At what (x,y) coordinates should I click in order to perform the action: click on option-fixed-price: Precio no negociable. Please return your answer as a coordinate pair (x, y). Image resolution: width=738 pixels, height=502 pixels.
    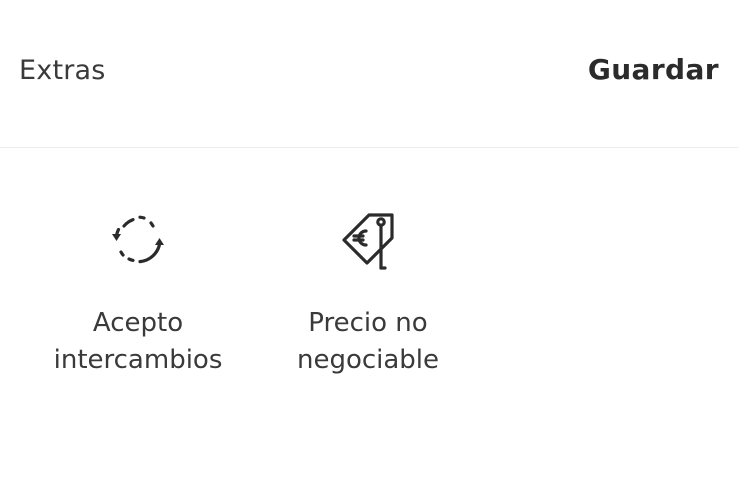
    Looking at the image, I should click on (368, 291).